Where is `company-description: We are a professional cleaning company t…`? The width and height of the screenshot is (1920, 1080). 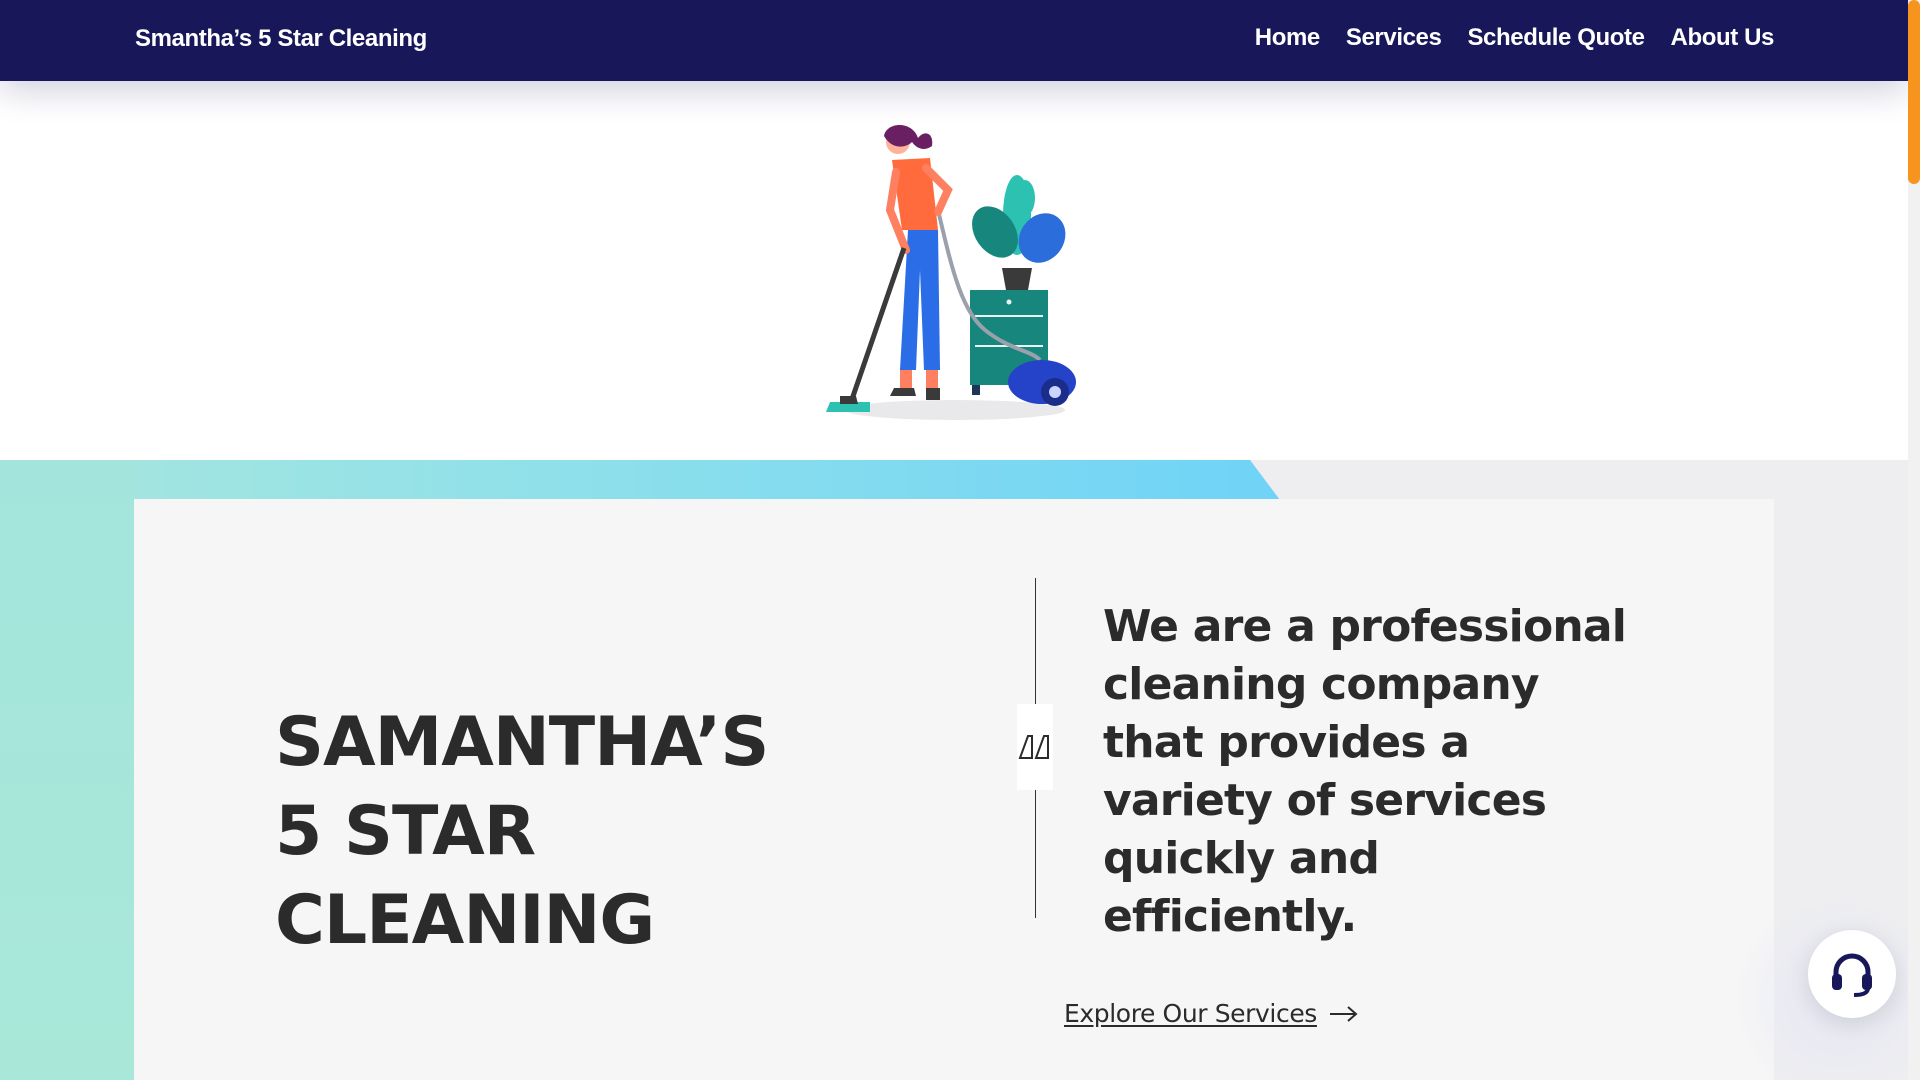 company-description: We are a professional cleaning company t… is located at coordinates (1365, 771).